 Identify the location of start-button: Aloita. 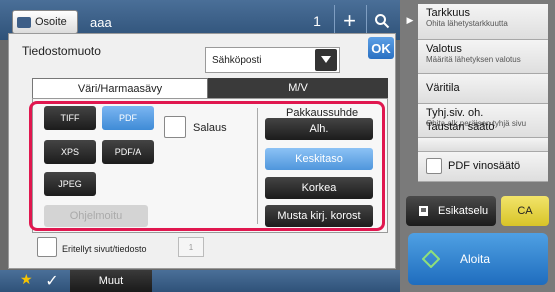
(478, 259).